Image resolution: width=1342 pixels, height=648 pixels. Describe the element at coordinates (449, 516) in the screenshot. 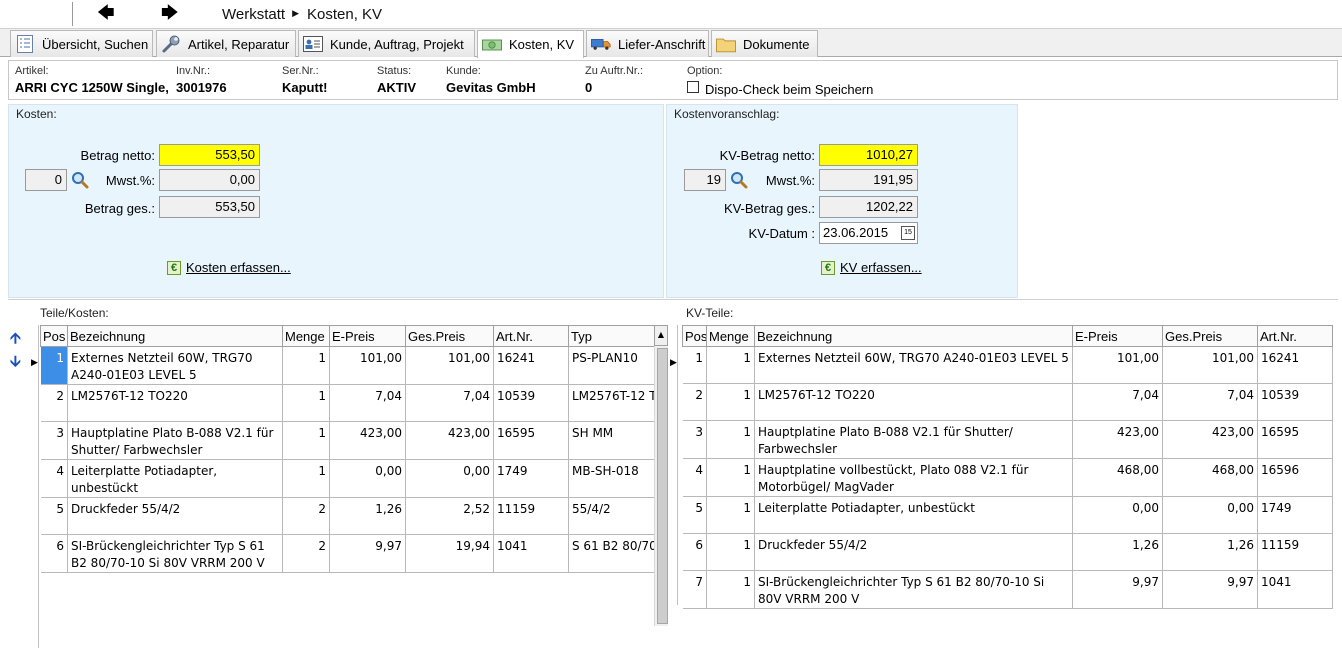

I see `table-cell: 2,52` at that location.